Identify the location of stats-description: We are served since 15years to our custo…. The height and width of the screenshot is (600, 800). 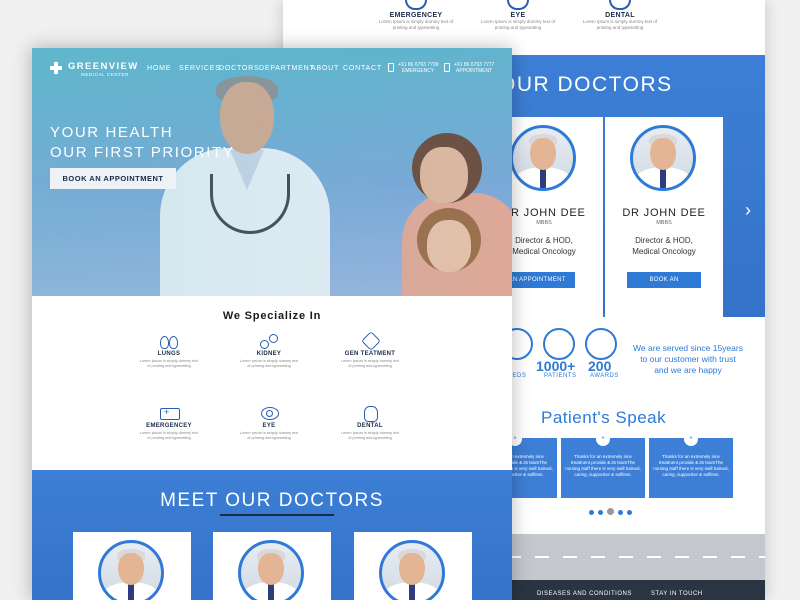
(688, 359).